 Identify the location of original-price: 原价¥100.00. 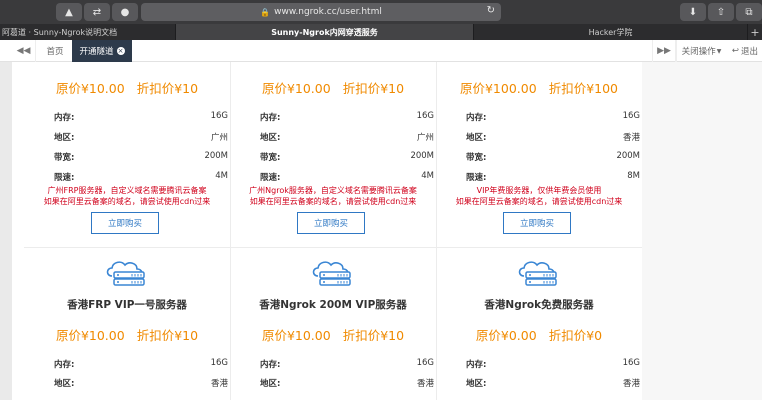
(498, 88).